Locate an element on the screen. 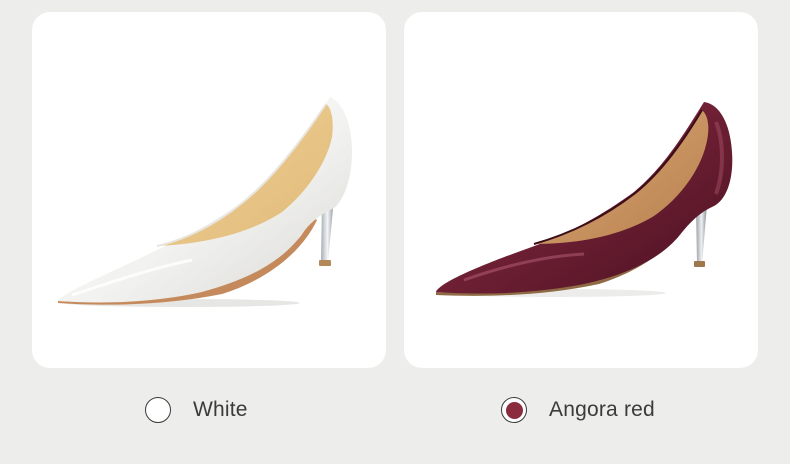  color-option-label: White is located at coordinates (220, 409).